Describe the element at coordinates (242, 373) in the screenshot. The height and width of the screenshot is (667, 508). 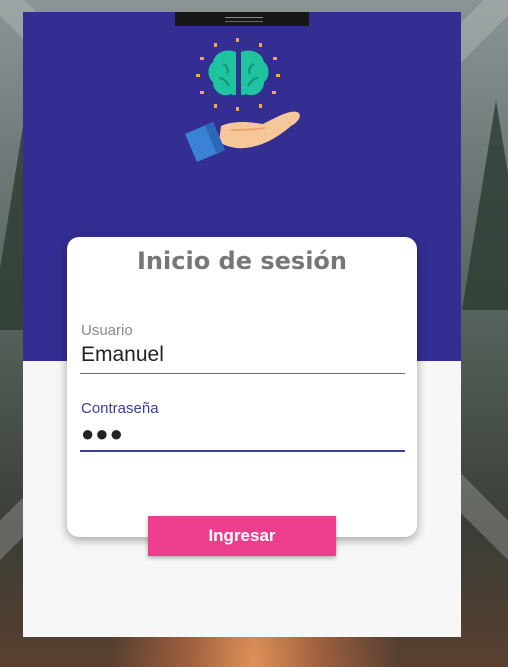
I see `username-underline` at that location.